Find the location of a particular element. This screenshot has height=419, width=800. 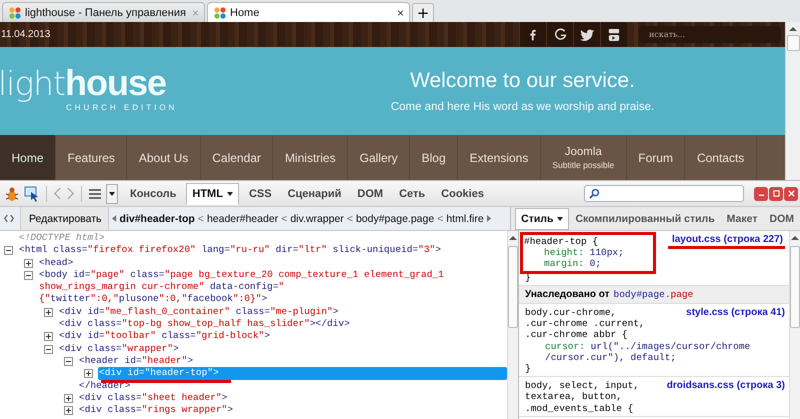

new-tab-button: + is located at coordinates (423, 12).